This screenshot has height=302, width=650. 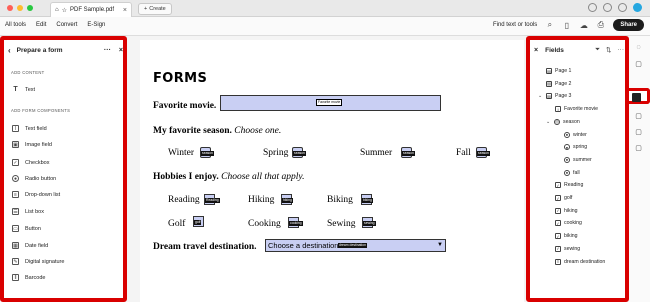 What do you see at coordinates (639, 96) in the screenshot?
I see `prepare-form-tool-button` at bounding box center [639, 96].